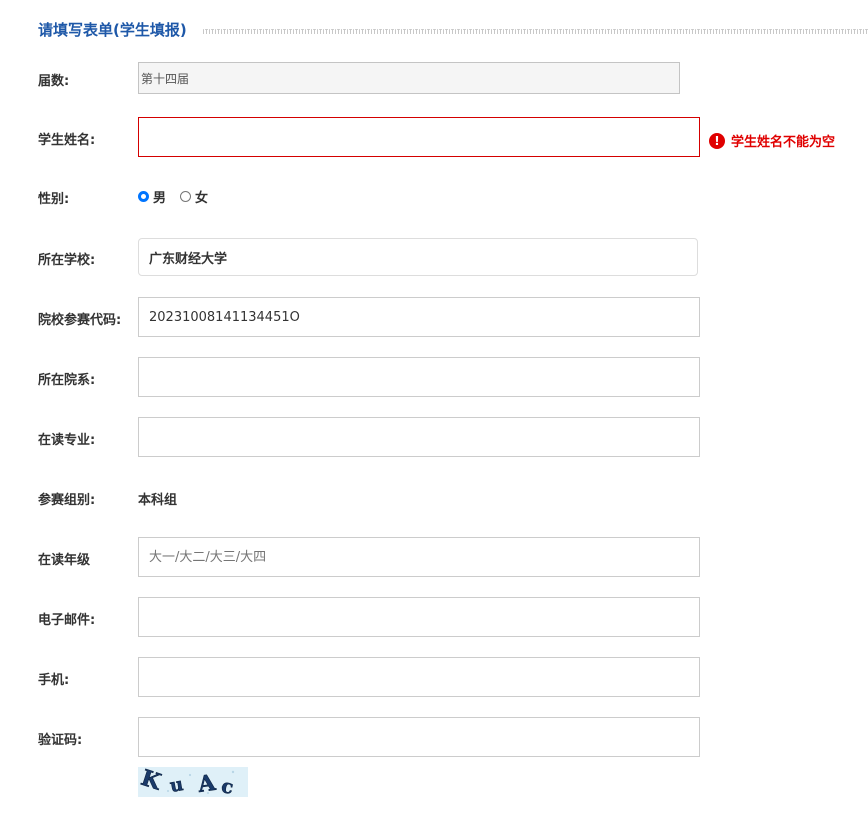  I want to click on gender-radio-group: 男 女, so click(175, 196).